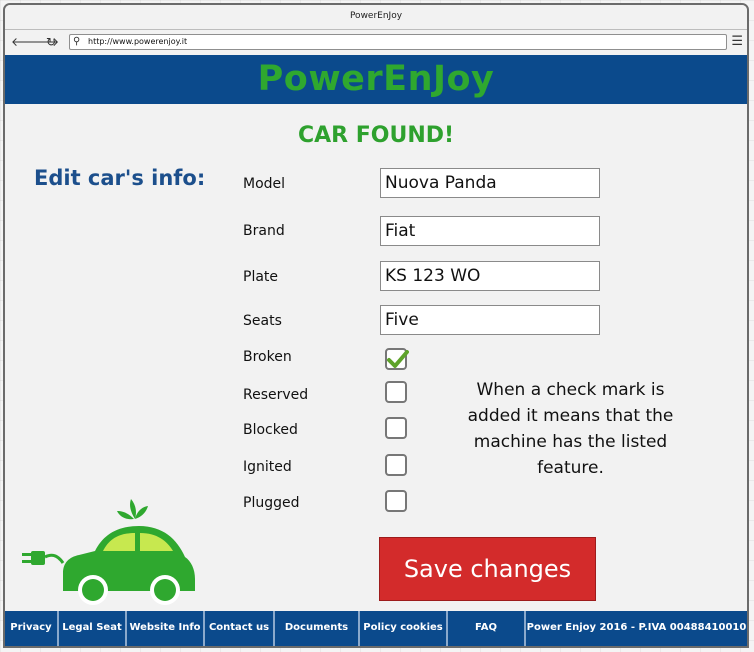 The image size is (754, 652). Describe the element at coordinates (317, 628) in the screenshot. I see `footer-link-documents: Documents` at that location.